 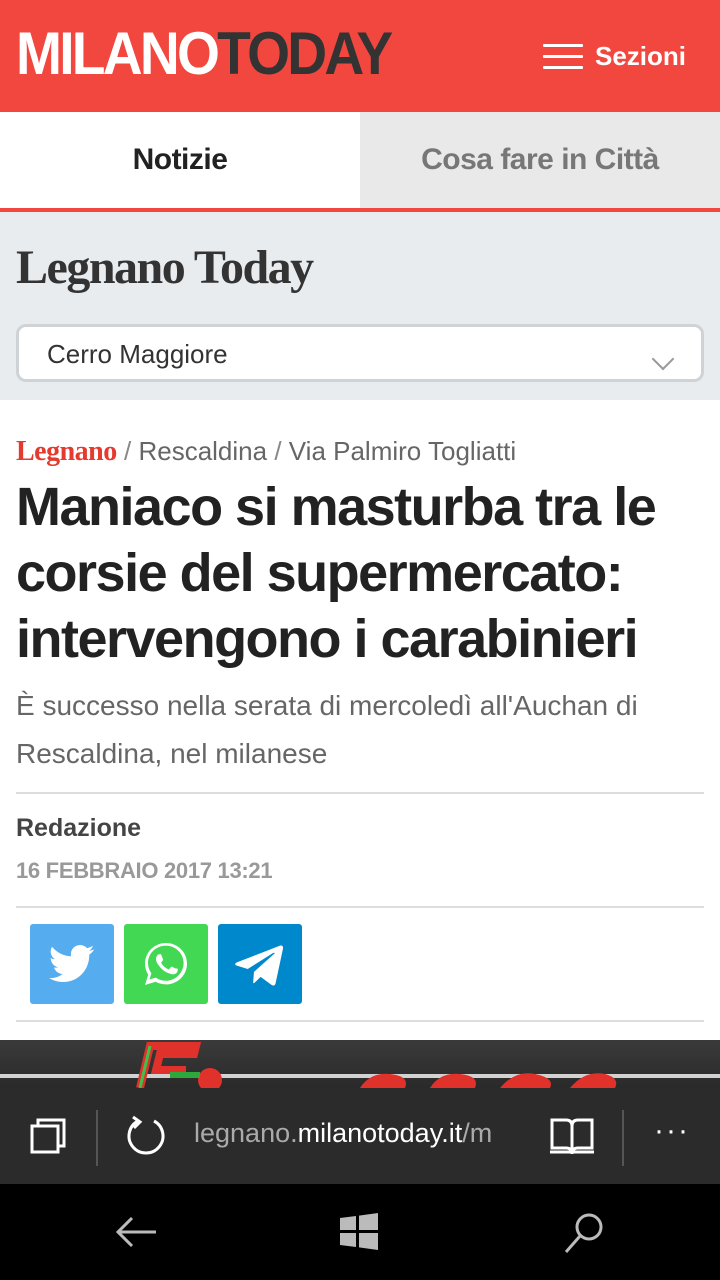 I want to click on telegram-icon, so click(x=259, y=965).